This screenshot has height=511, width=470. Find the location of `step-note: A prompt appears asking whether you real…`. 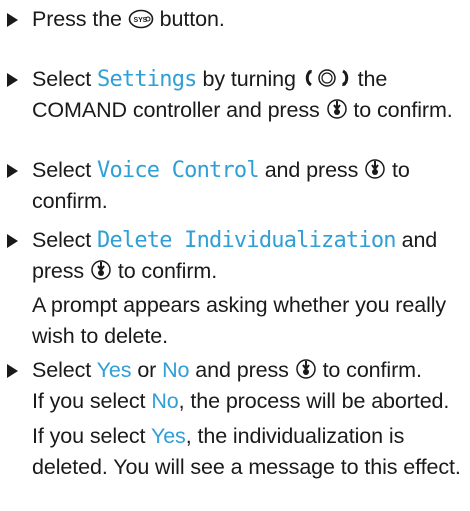

step-note: A prompt appears asking whether you real… is located at coordinates (239, 320).